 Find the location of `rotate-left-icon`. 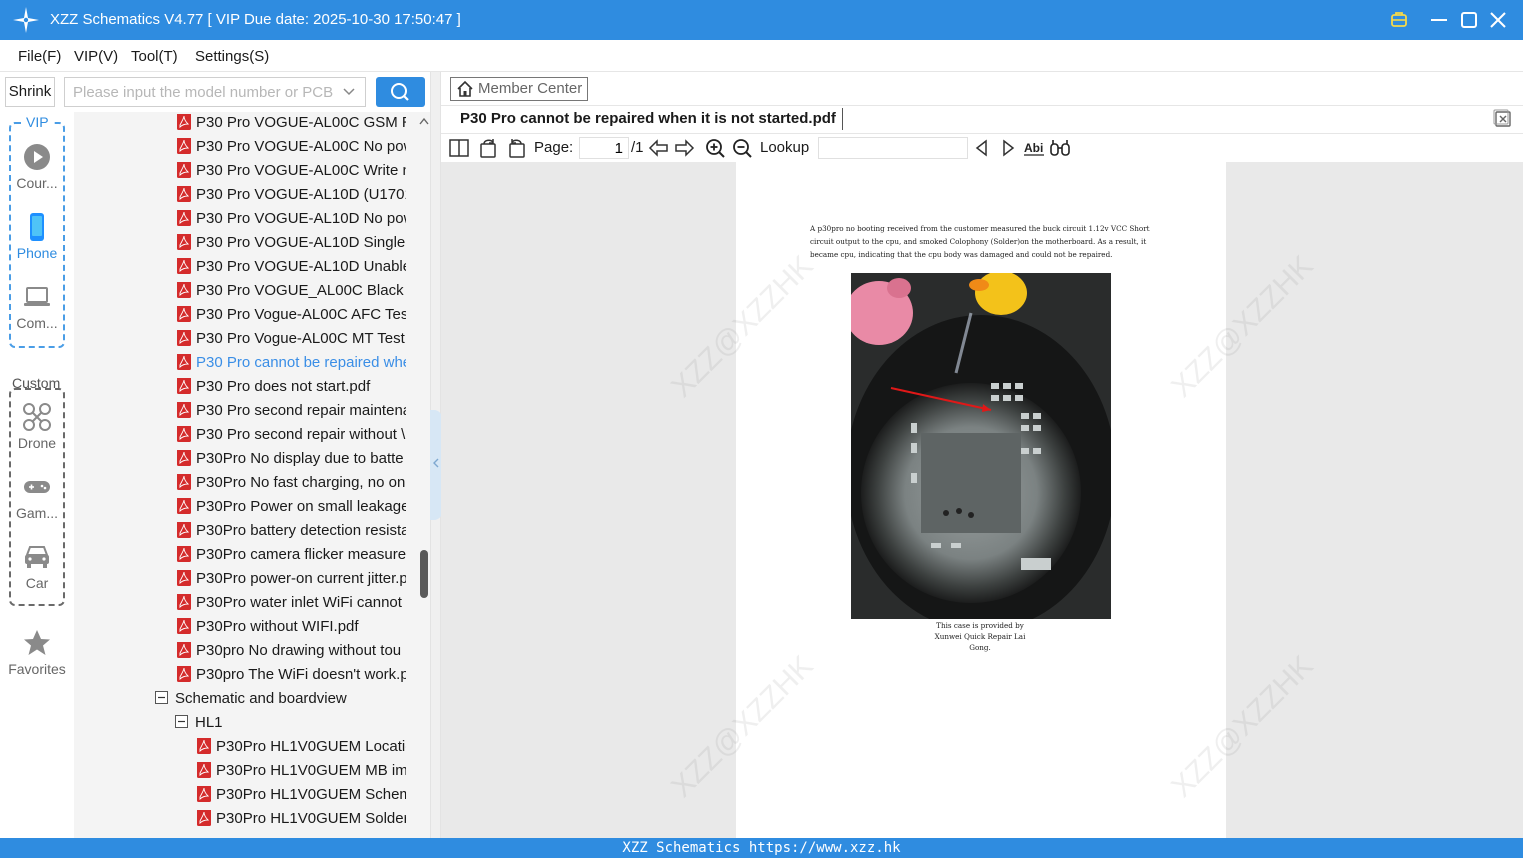

rotate-left-icon is located at coordinates (489, 148).